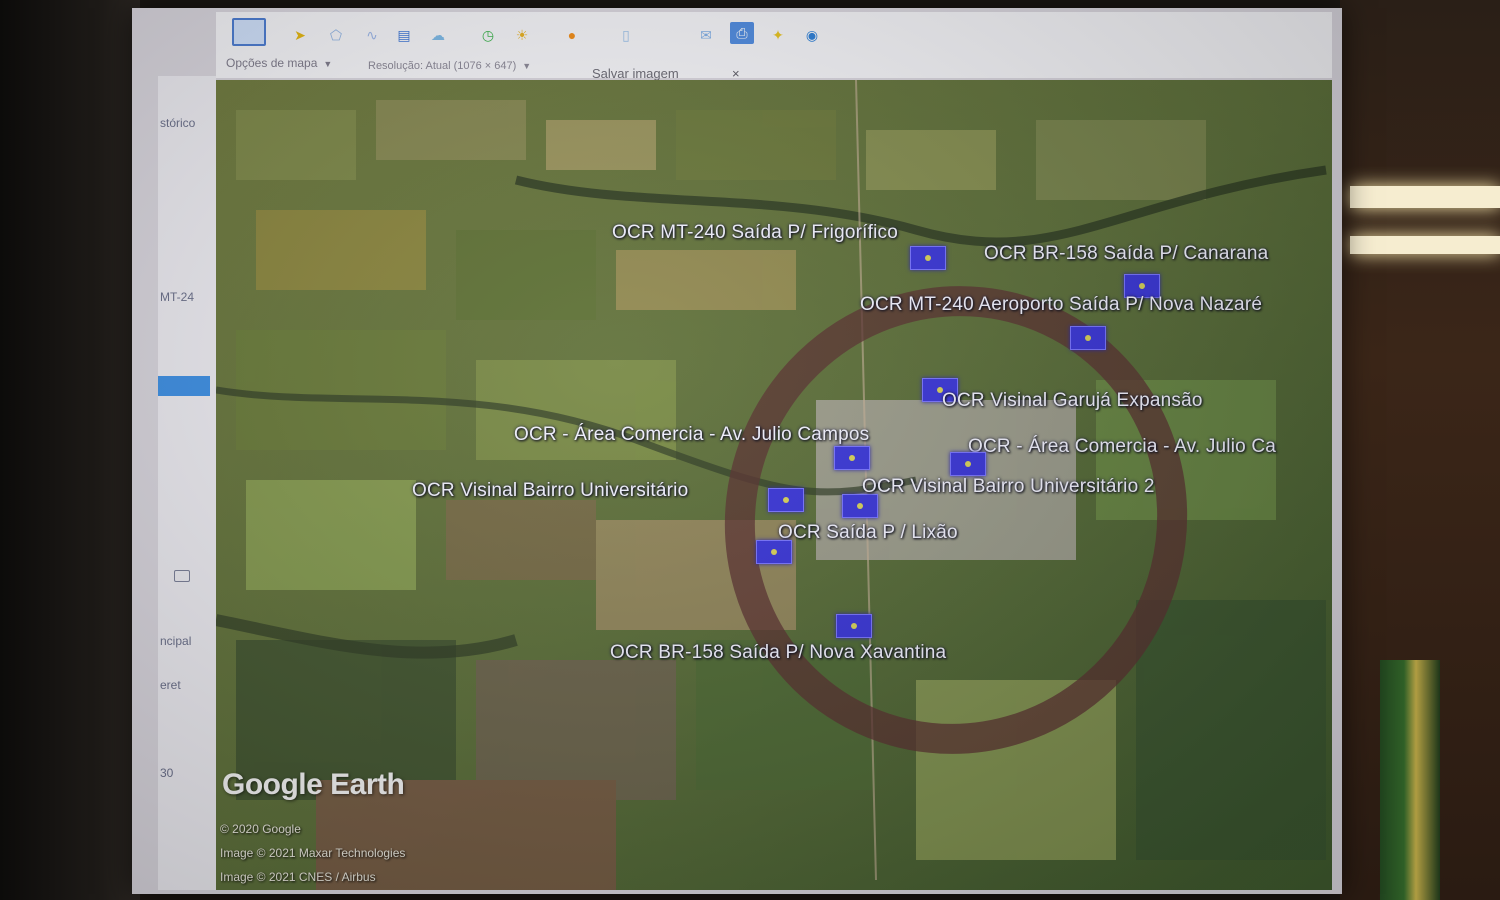  What do you see at coordinates (706, 35) in the screenshot?
I see `email-icon: ✉` at bounding box center [706, 35].